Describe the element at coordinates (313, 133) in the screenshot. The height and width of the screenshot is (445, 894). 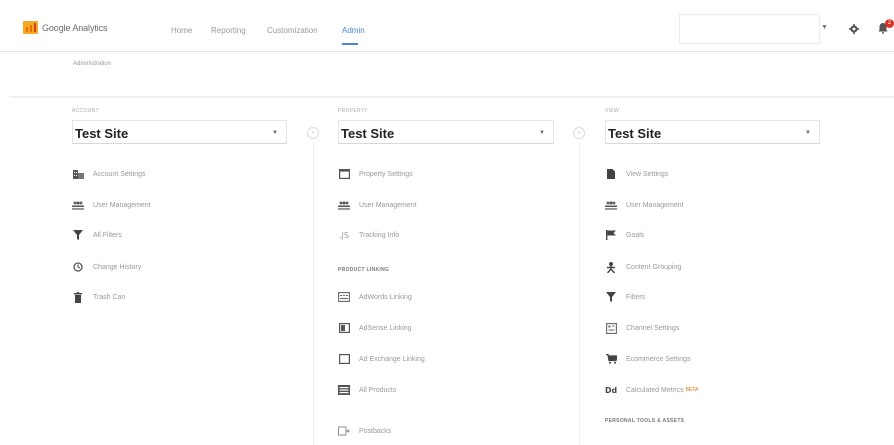
I see `expand-property-button: ‹` at that location.